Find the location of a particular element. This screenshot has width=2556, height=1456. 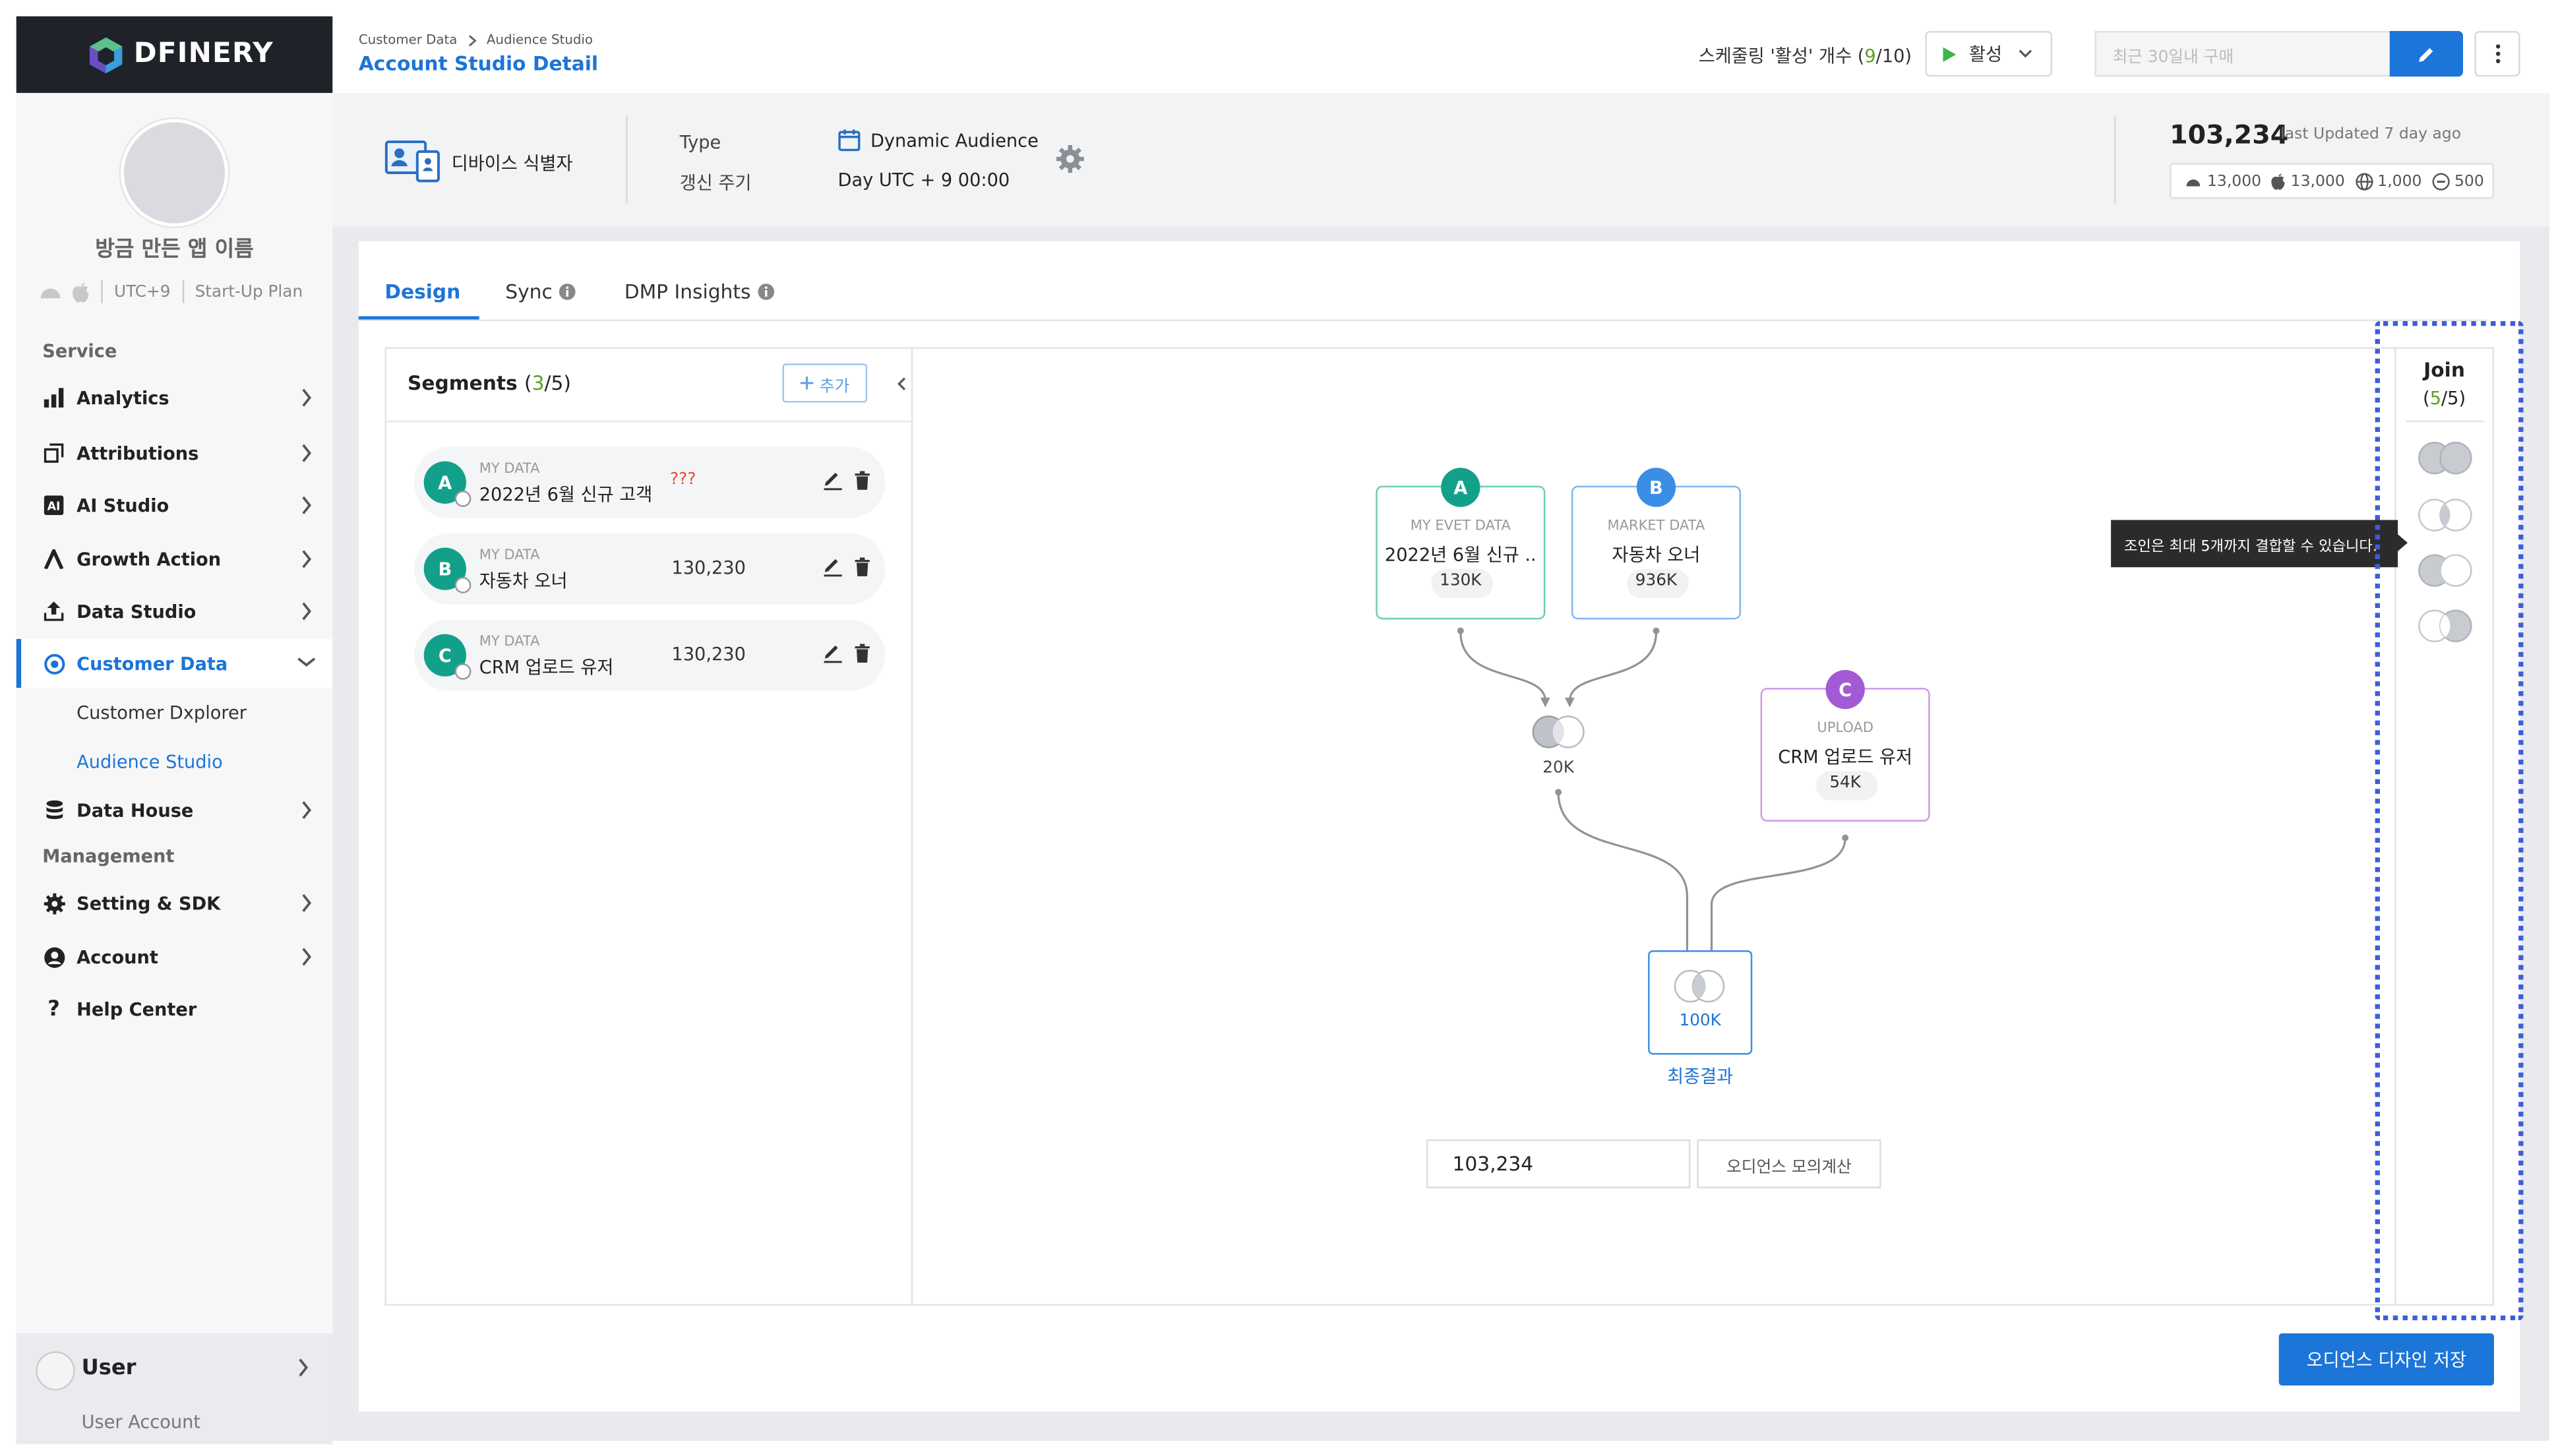

node-badge-b: B is located at coordinates (1656, 487).